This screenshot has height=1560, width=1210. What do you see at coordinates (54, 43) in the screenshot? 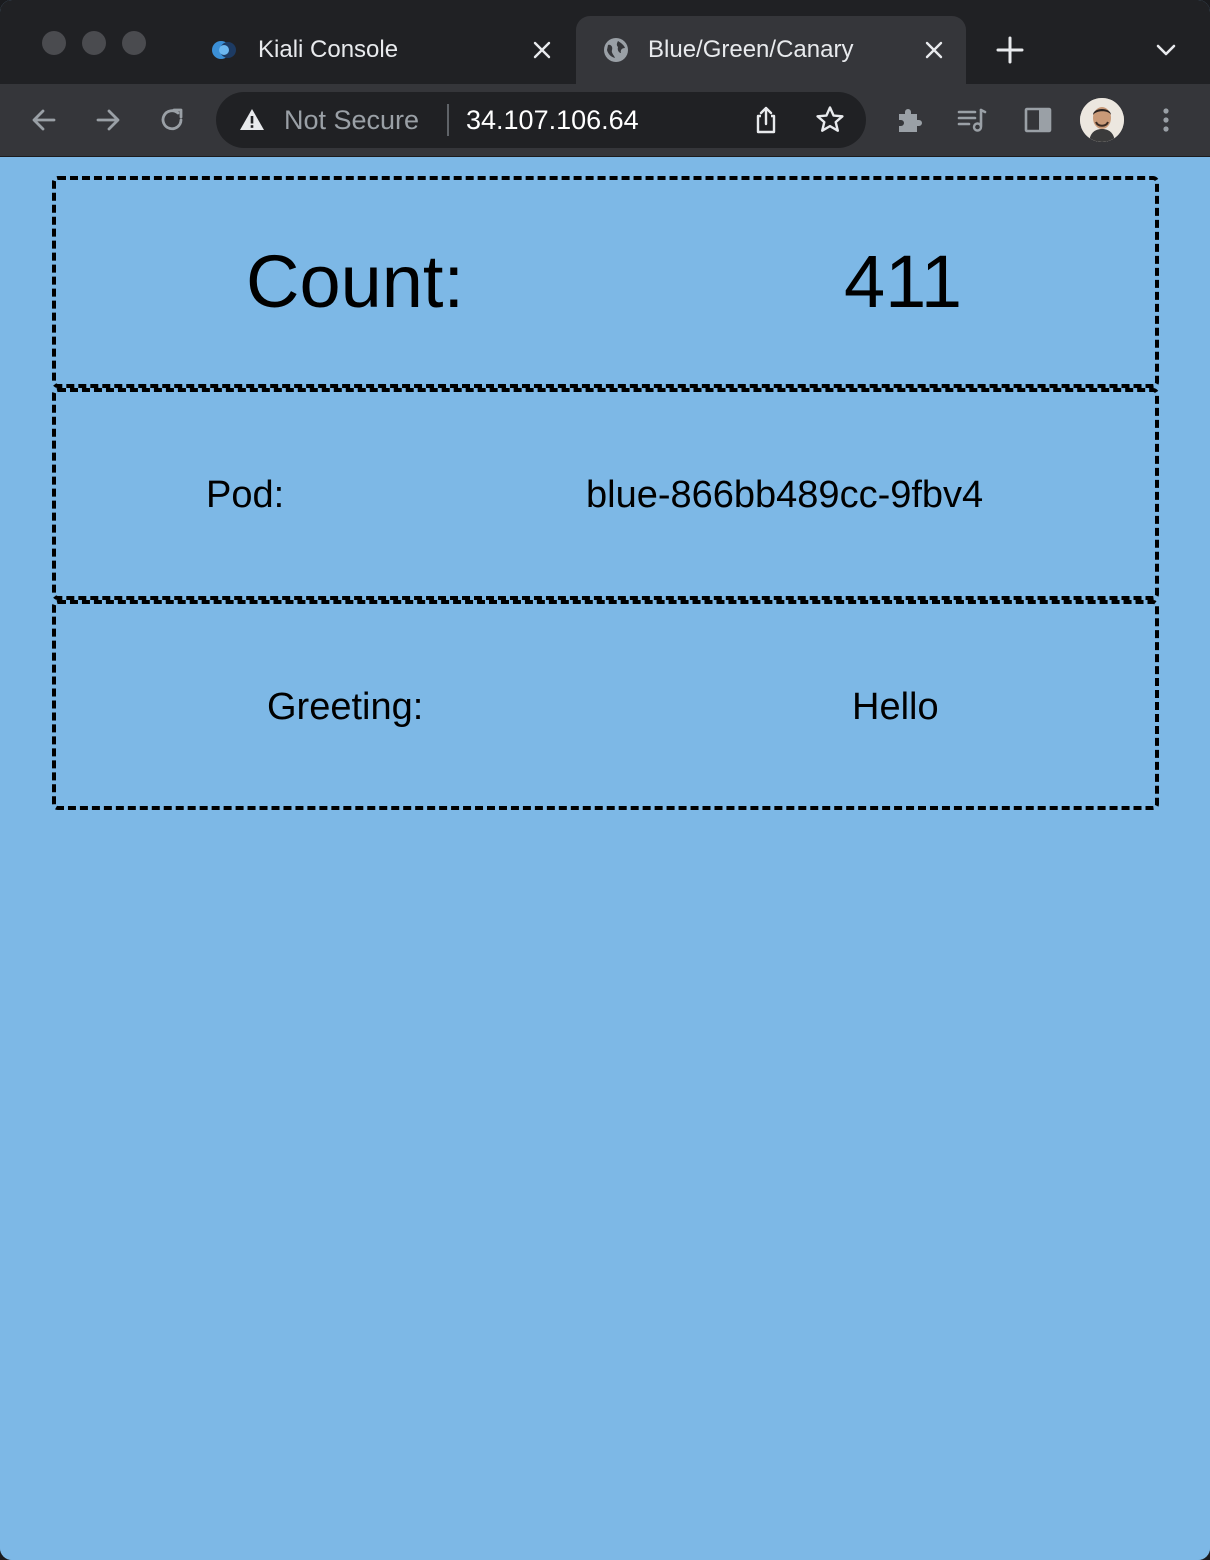
I see `close-window-button` at bounding box center [54, 43].